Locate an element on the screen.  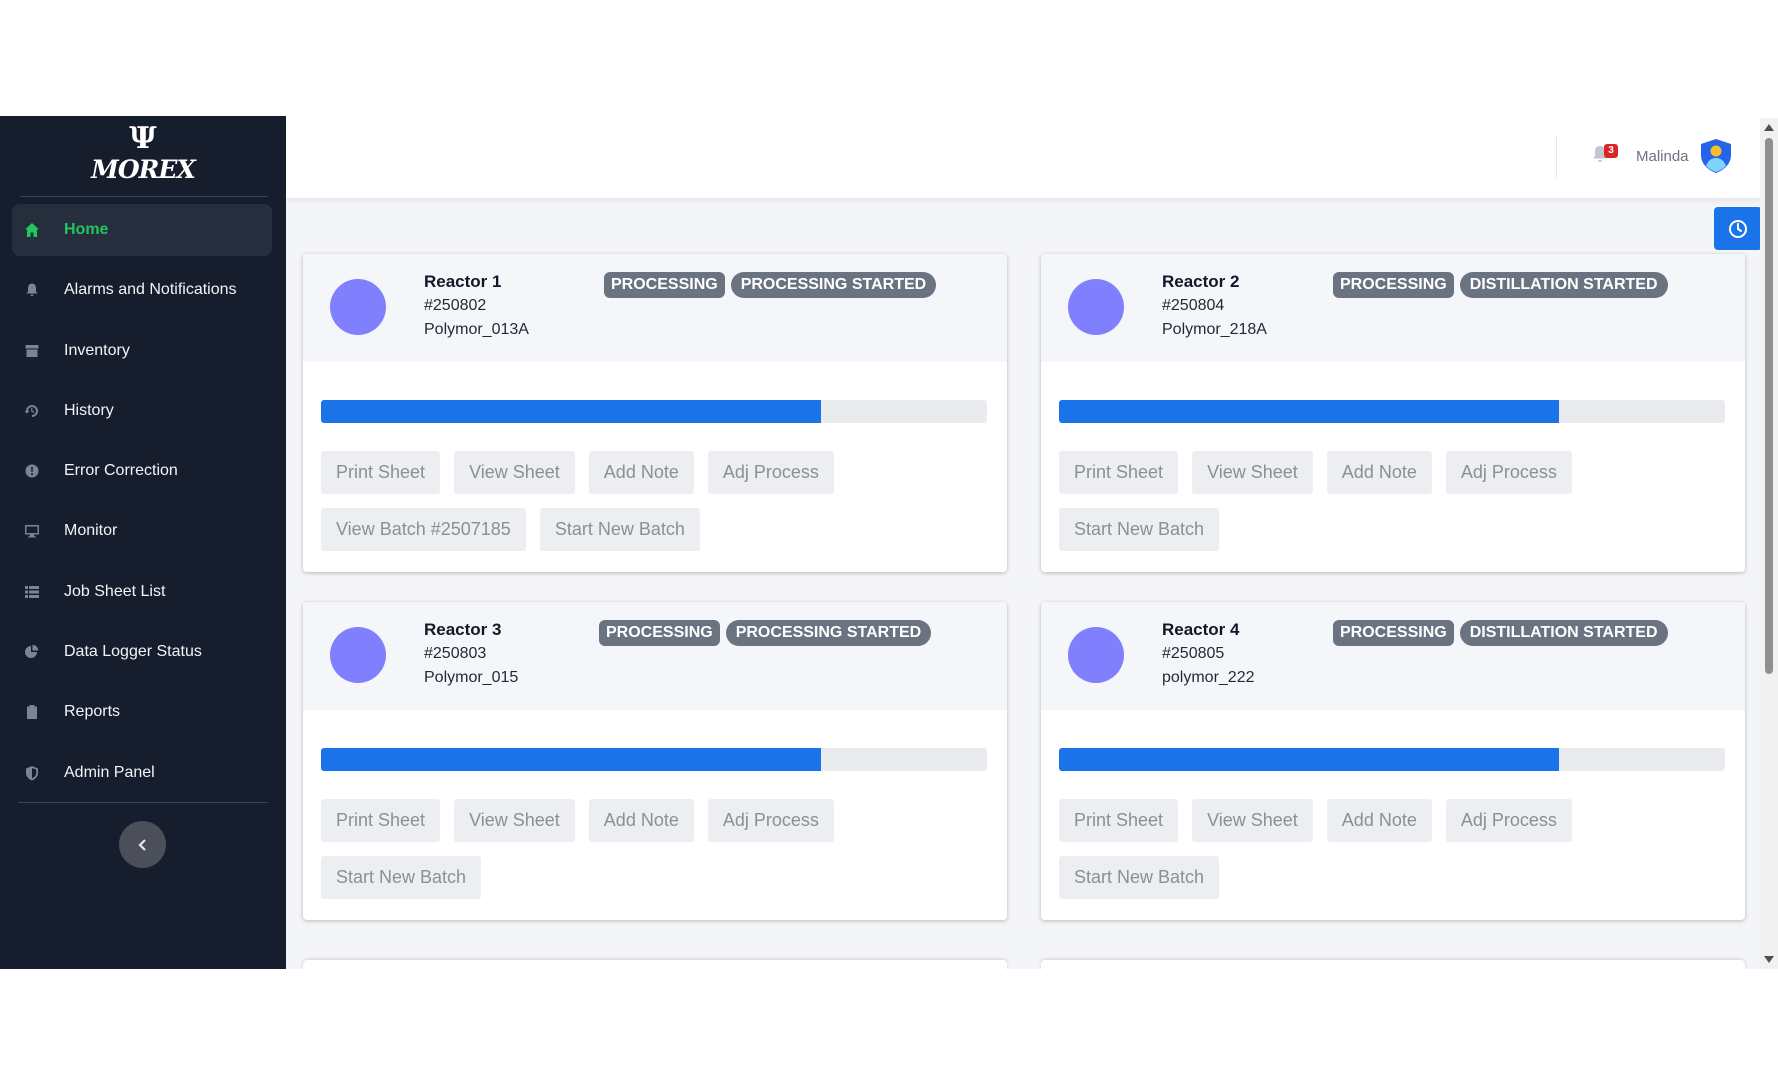
user-avatar-icon is located at coordinates (1716, 156).